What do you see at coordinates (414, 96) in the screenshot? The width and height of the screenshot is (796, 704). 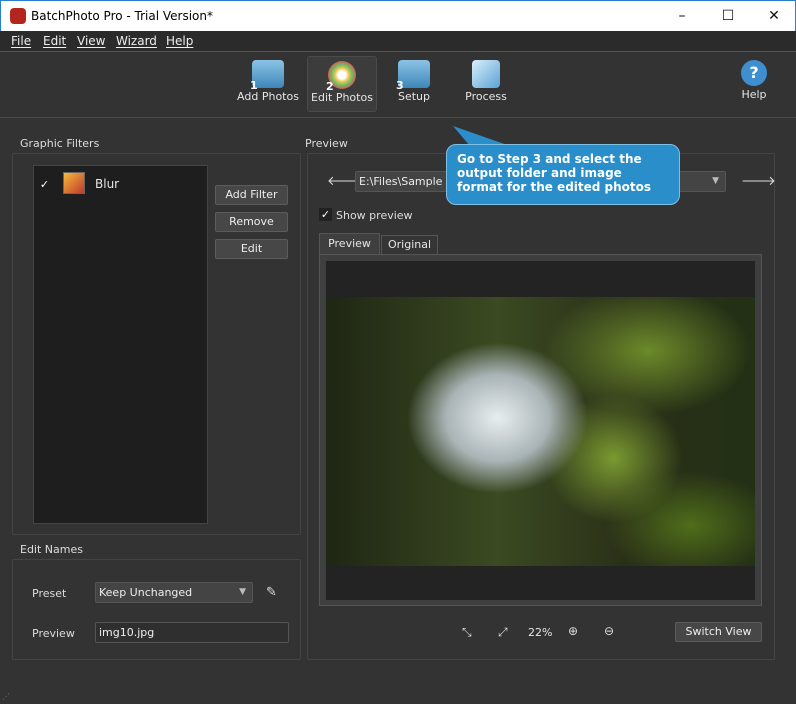 I see `step-label: Setup` at bounding box center [414, 96].